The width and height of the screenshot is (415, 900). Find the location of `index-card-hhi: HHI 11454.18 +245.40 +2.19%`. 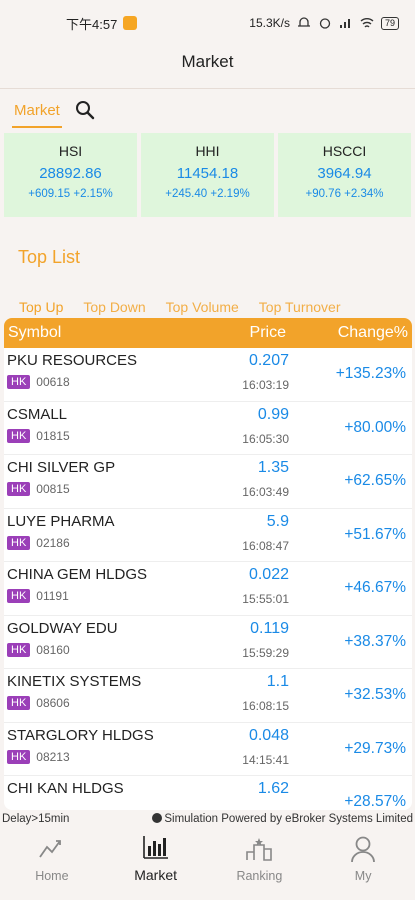

index-card-hhi: HHI 11454.18 +245.40 +2.19% is located at coordinates (207, 175).